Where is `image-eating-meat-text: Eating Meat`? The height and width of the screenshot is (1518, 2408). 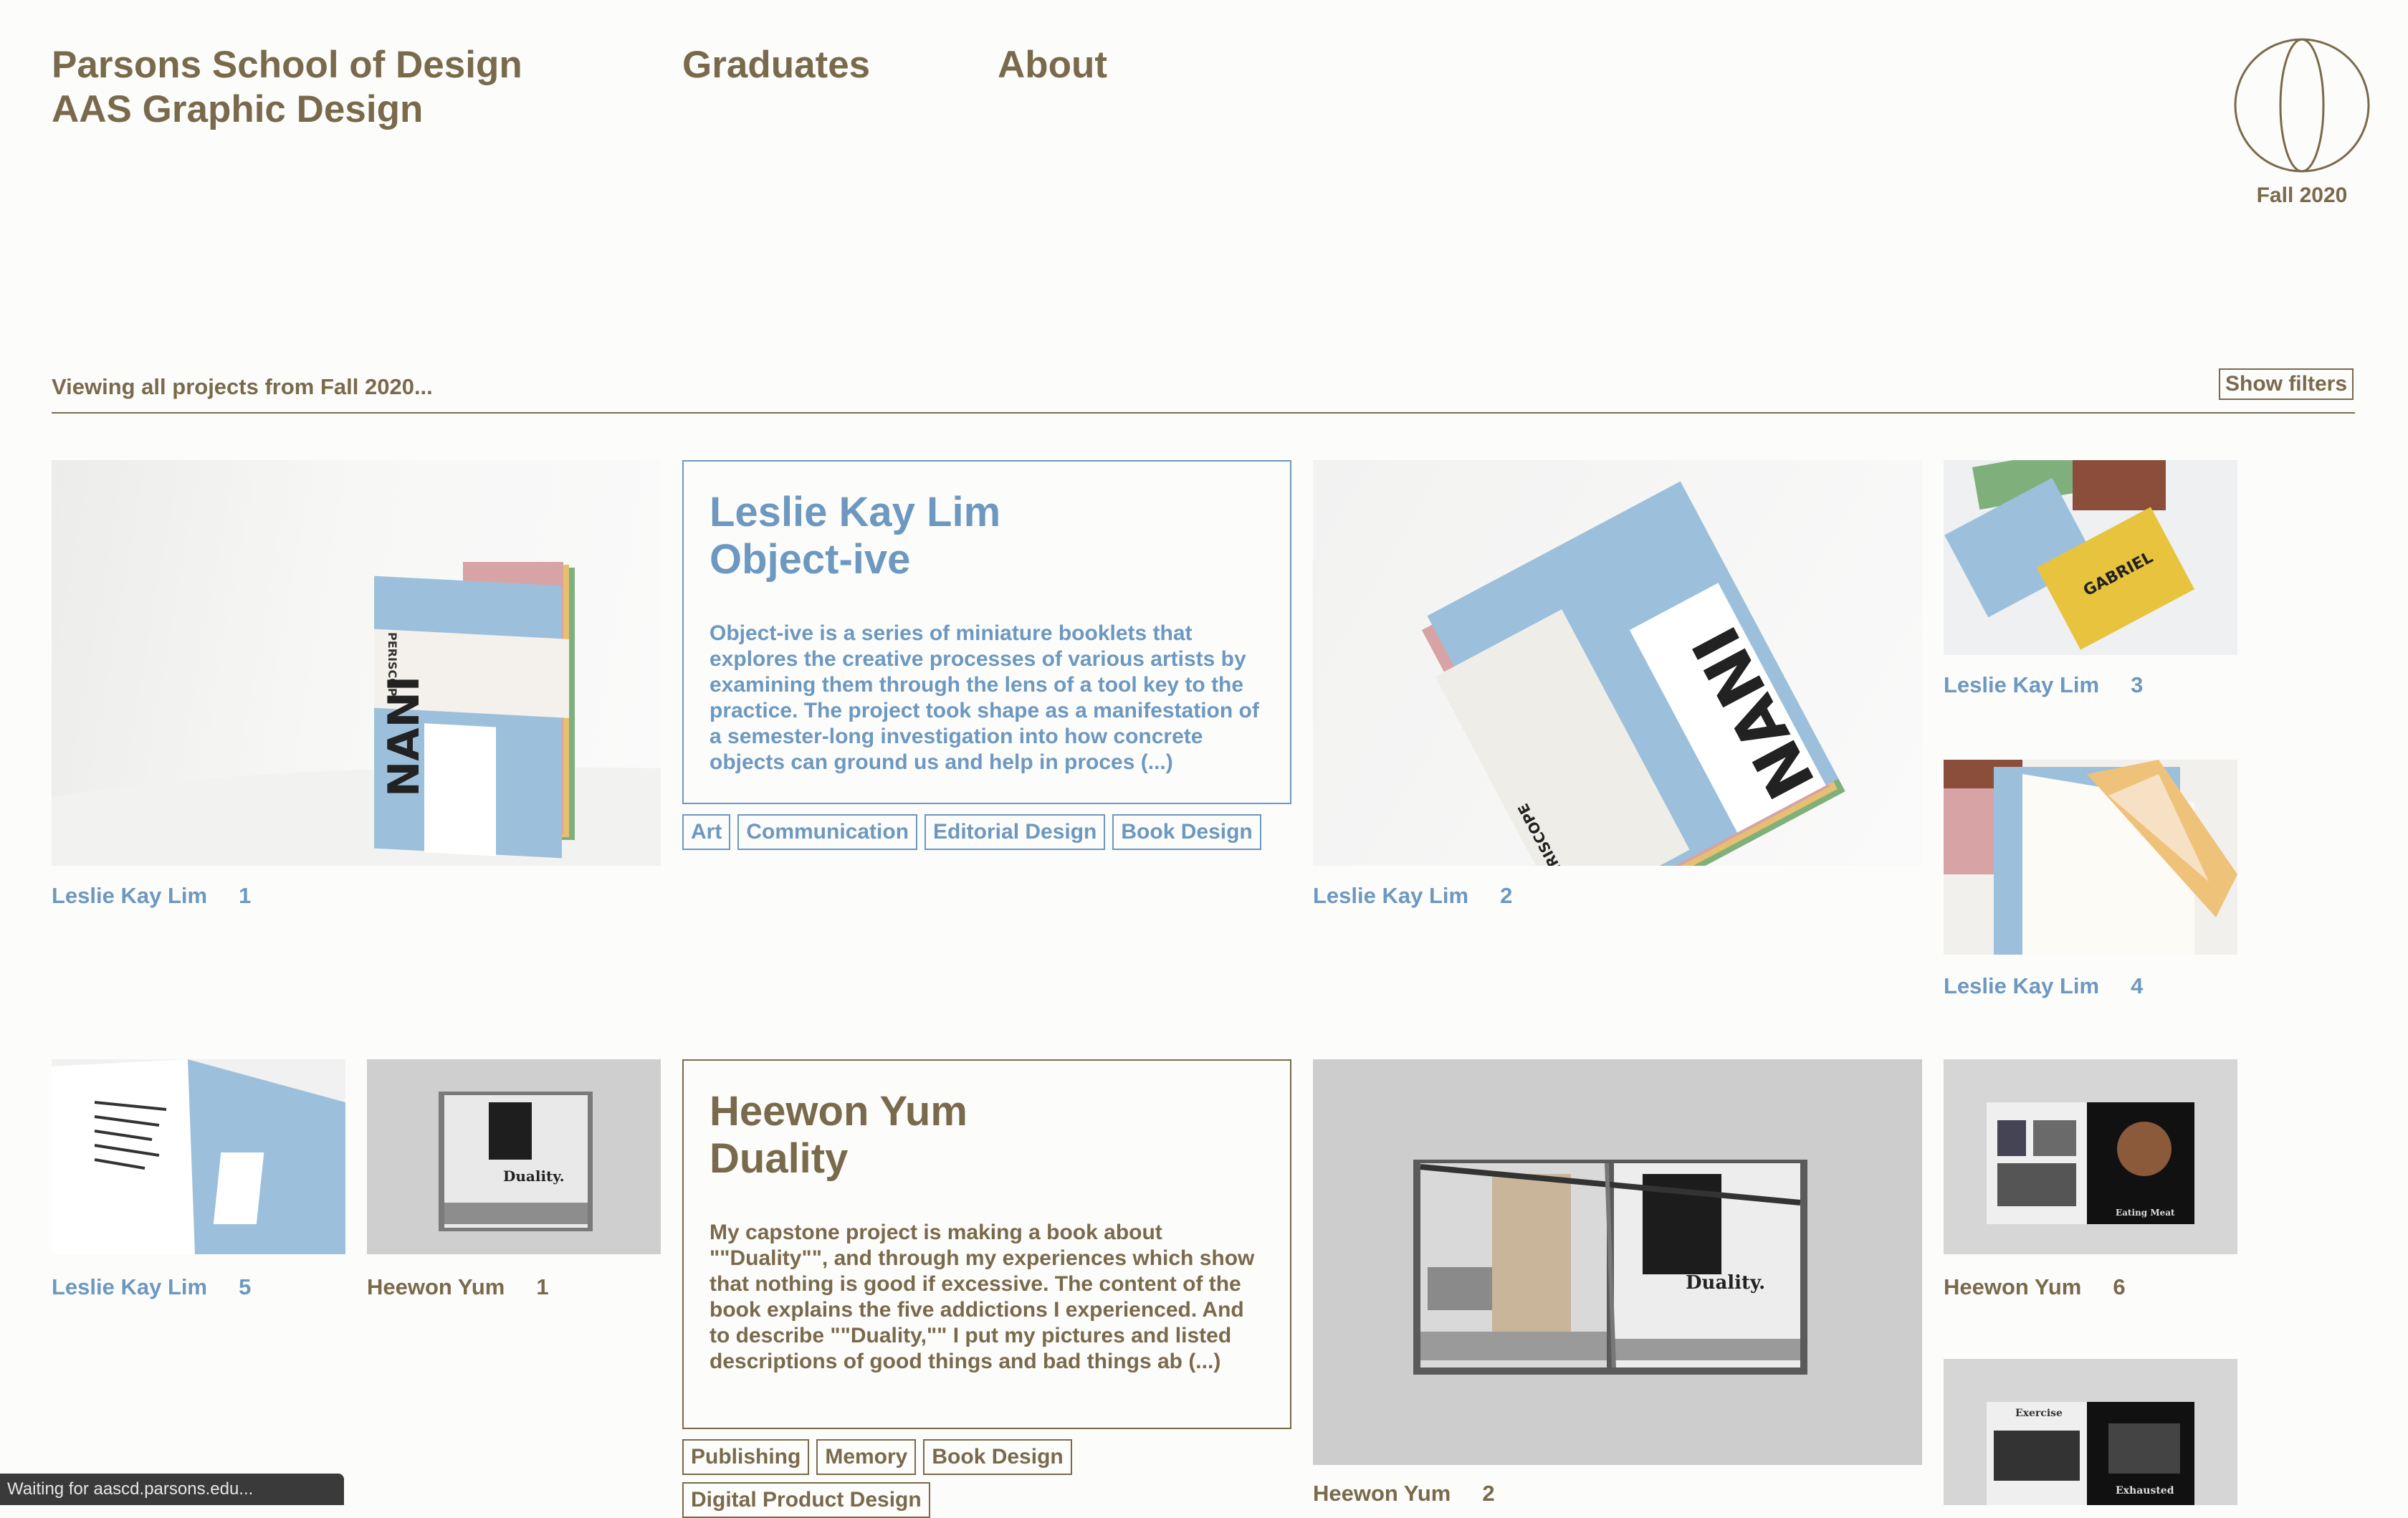 image-eating-meat-text: Eating Meat is located at coordinates (2145, 1213).